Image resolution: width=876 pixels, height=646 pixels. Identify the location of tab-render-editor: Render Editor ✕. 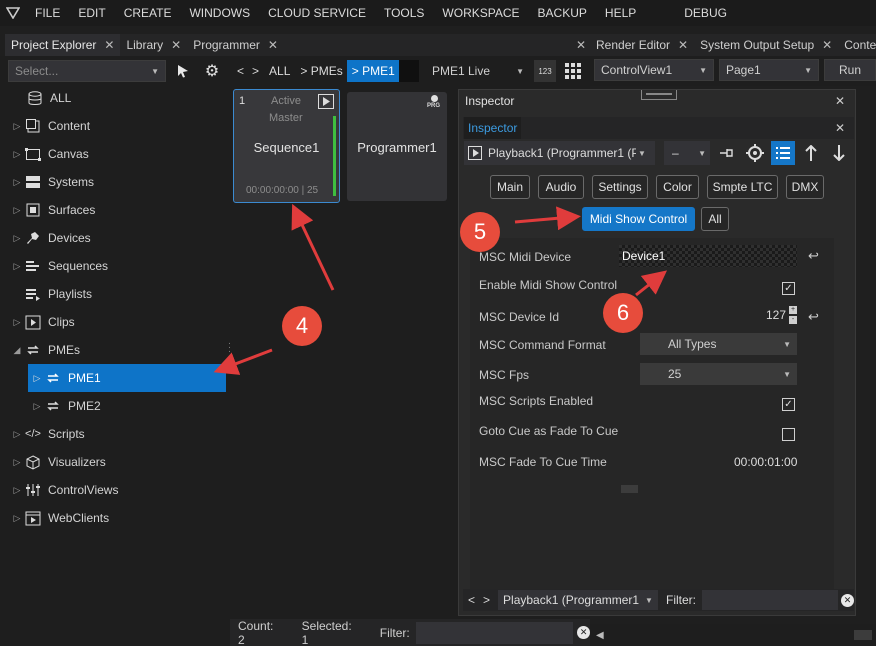
(642, 45).